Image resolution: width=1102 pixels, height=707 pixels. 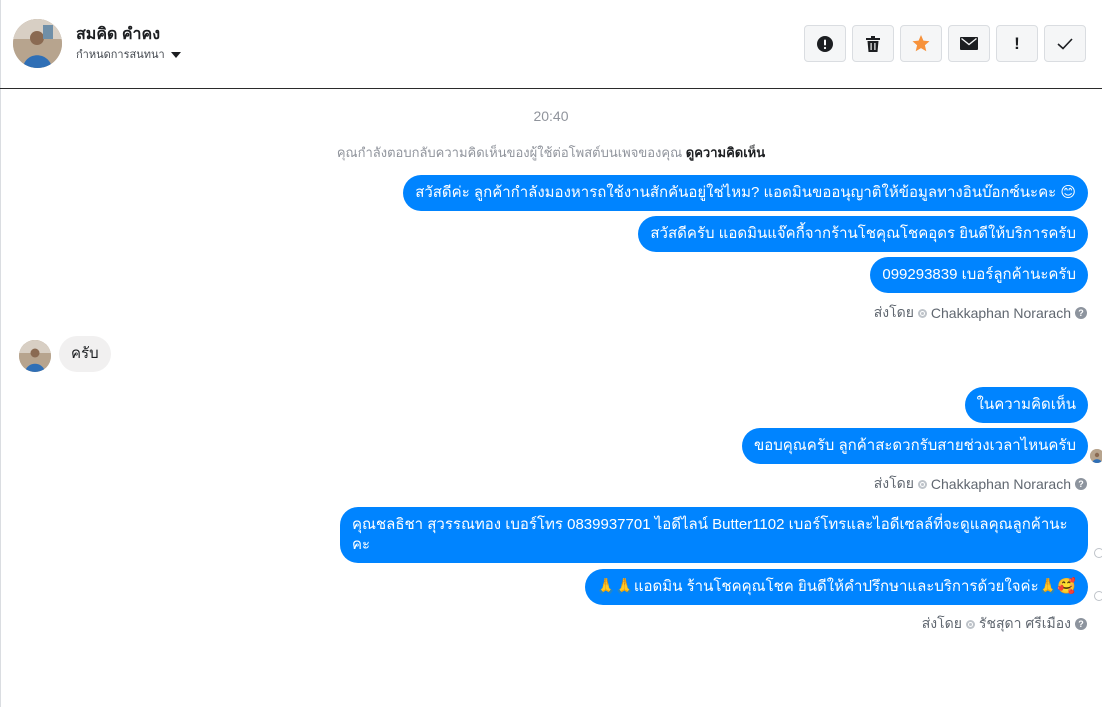 What do you see at coordinates (35, 356) in the screenshot?
I see `contact-avatar-small` at bounding box center [35, 356].